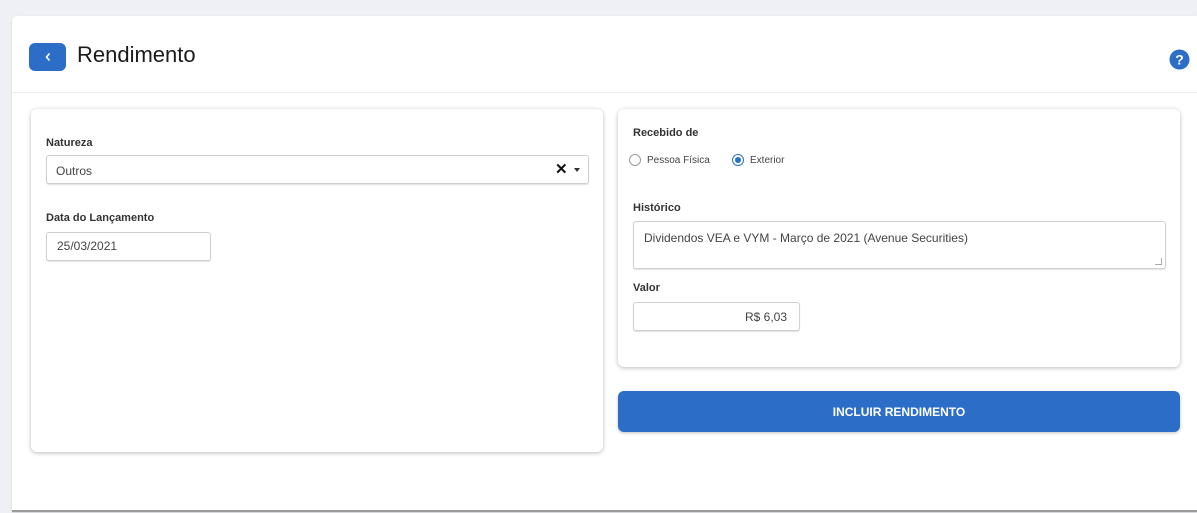 This screenshot has width=1197, height=513. What do you see at coordinates (738, 160) in the screenshot?
I see `radio-exterior` at bounding box center [738, 160].